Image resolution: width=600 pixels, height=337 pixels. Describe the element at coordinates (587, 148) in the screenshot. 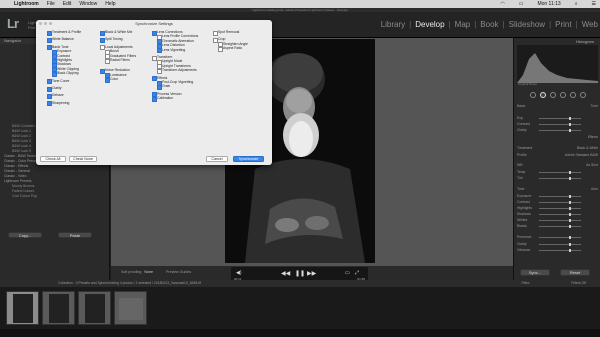

I see `control-value: Black & White` at that location.